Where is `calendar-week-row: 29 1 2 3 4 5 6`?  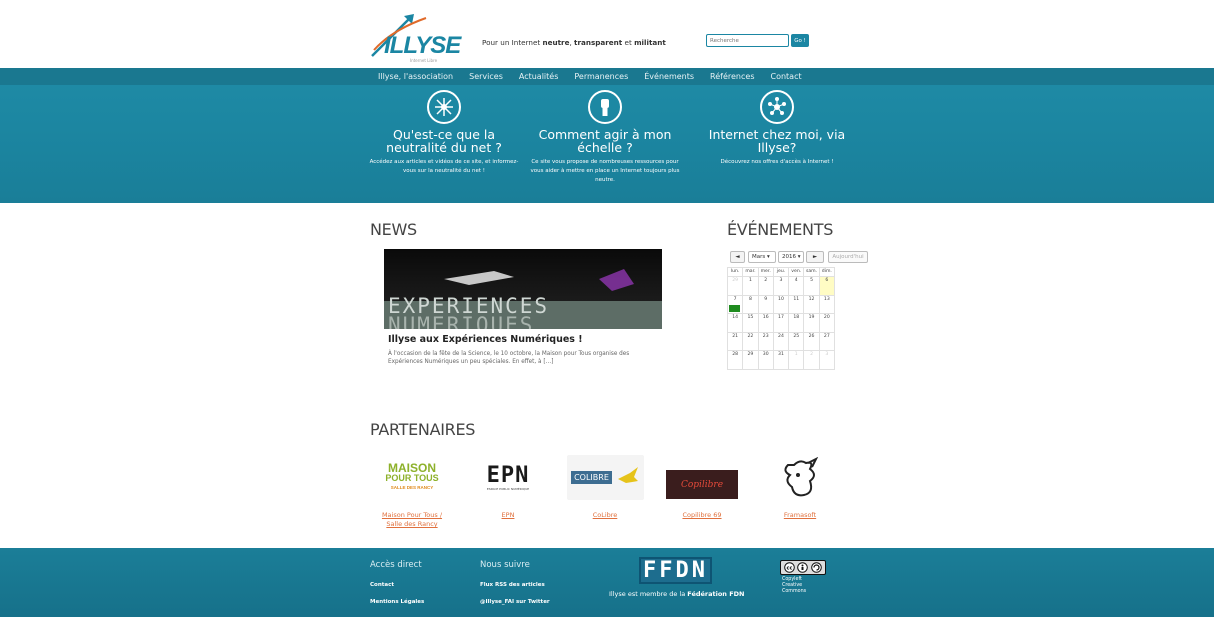
calendar-week-row: 29 1 2 3 4 5 6 is located at coordinates (781, 286).